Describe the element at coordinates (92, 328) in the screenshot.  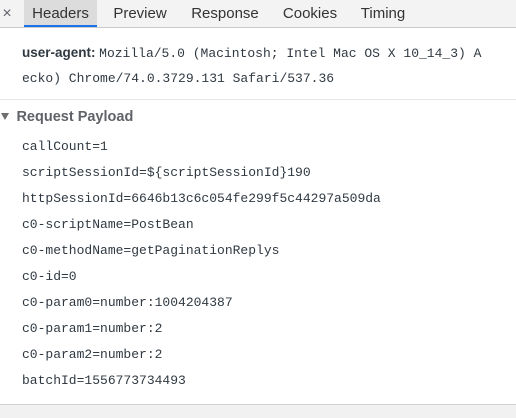
I see `payload-line: c0-param1=number:2` at that location.